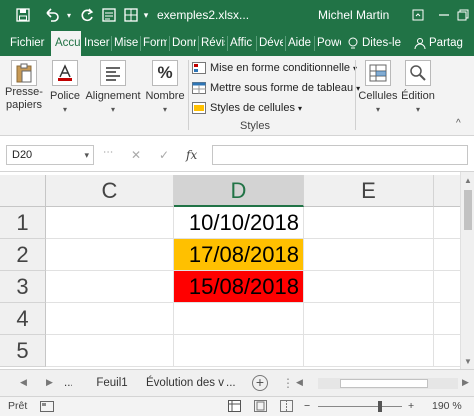  Describe the element at coordinates (69, 15) in the screenshot. I see `undo-dropdown-icon: ▾` at that location.